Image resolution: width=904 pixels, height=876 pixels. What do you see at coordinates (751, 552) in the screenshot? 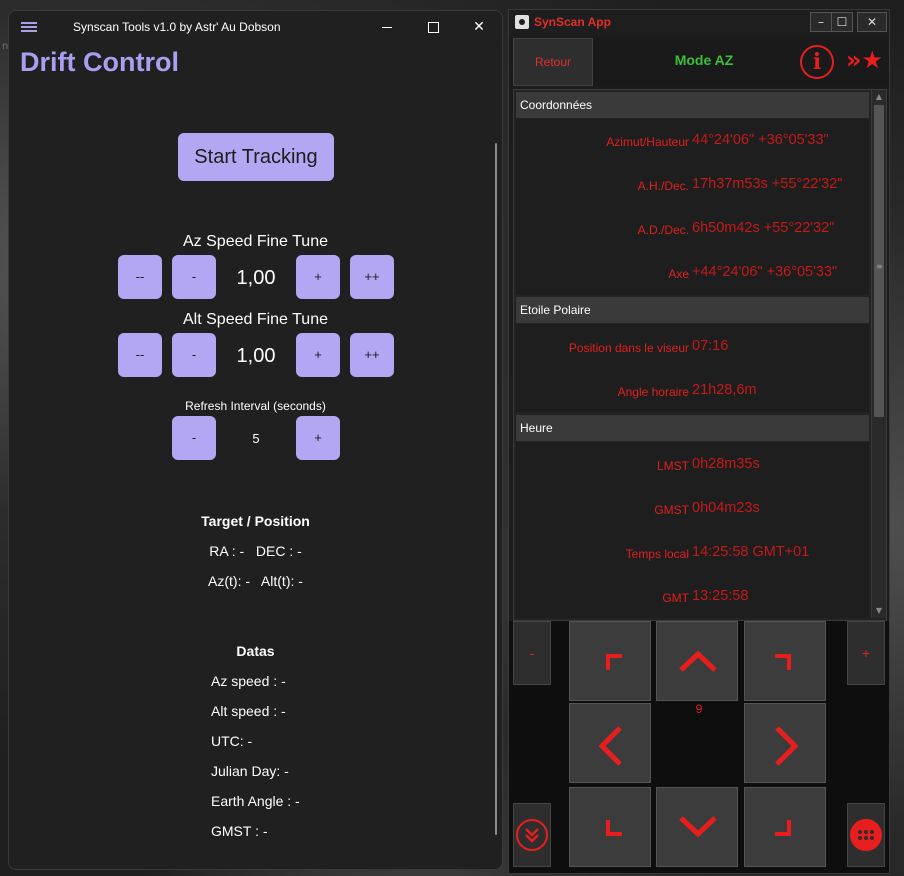
I see `row-value: 14:25:58 GMT+01` at bounding box center [751, 552].